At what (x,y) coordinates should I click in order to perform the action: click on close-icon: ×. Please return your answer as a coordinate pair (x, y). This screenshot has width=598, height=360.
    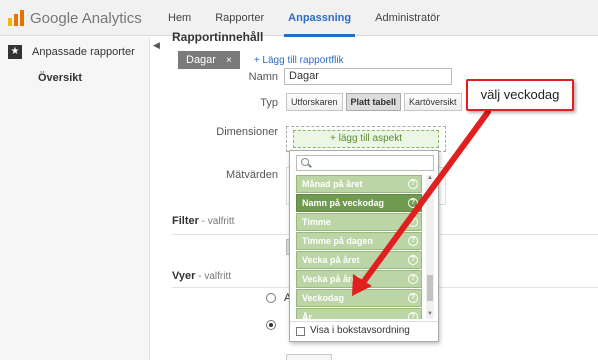
    Looking at the image, I should click on (229, 60).